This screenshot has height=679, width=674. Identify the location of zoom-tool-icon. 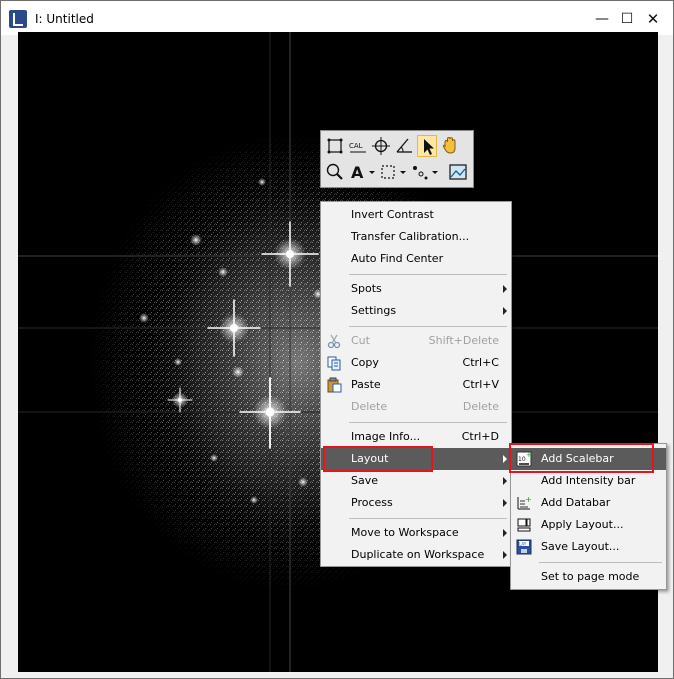
(335, 172).